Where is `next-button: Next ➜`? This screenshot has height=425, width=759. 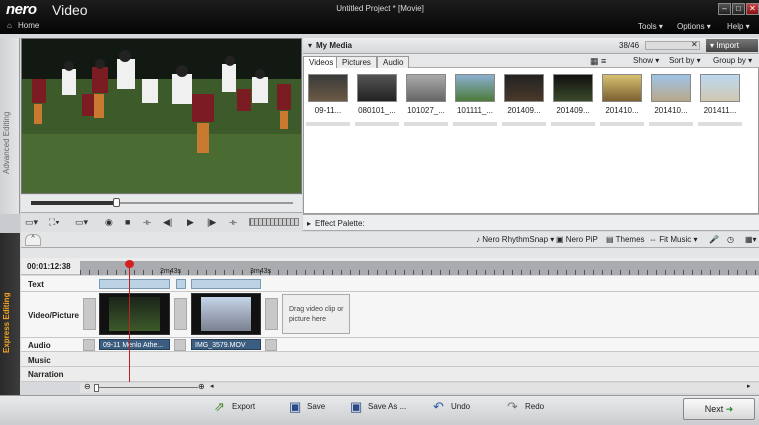 next-button: Next ➜ is located at coordinates (719, 409).